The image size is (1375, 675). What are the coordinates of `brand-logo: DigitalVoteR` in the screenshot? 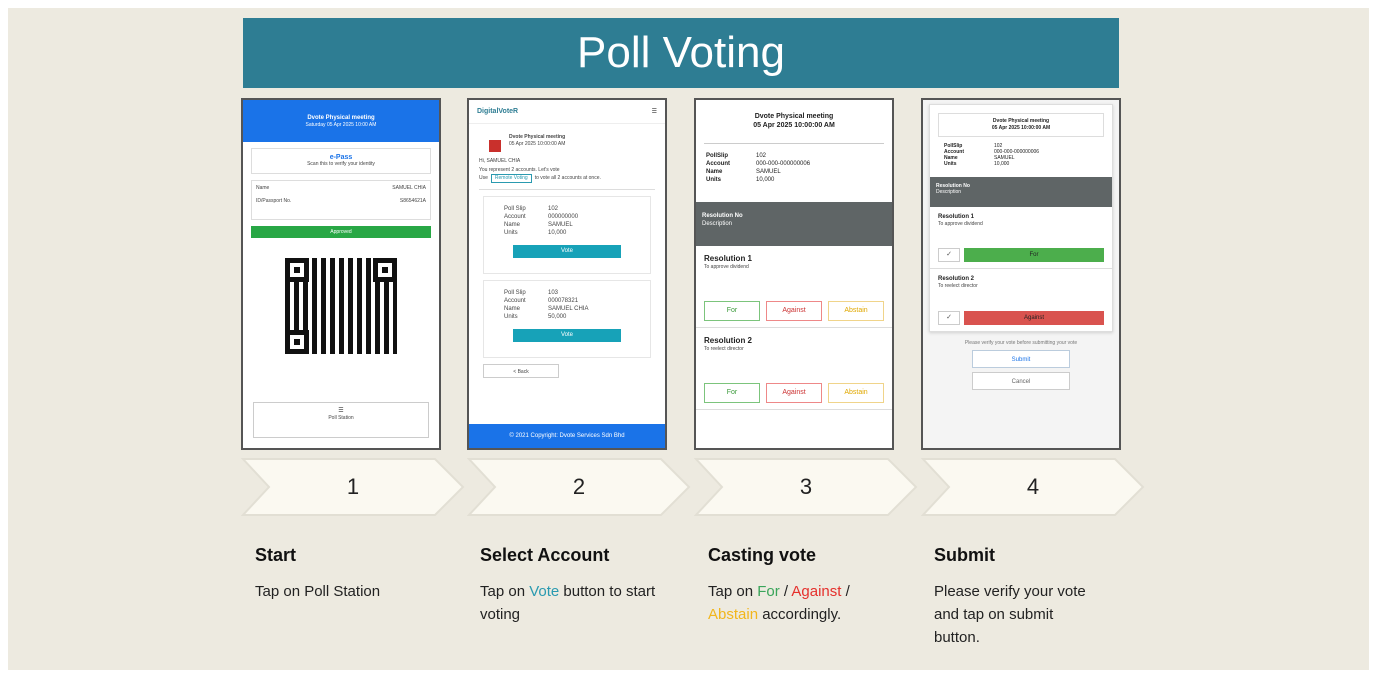 It's located at (498, 111).